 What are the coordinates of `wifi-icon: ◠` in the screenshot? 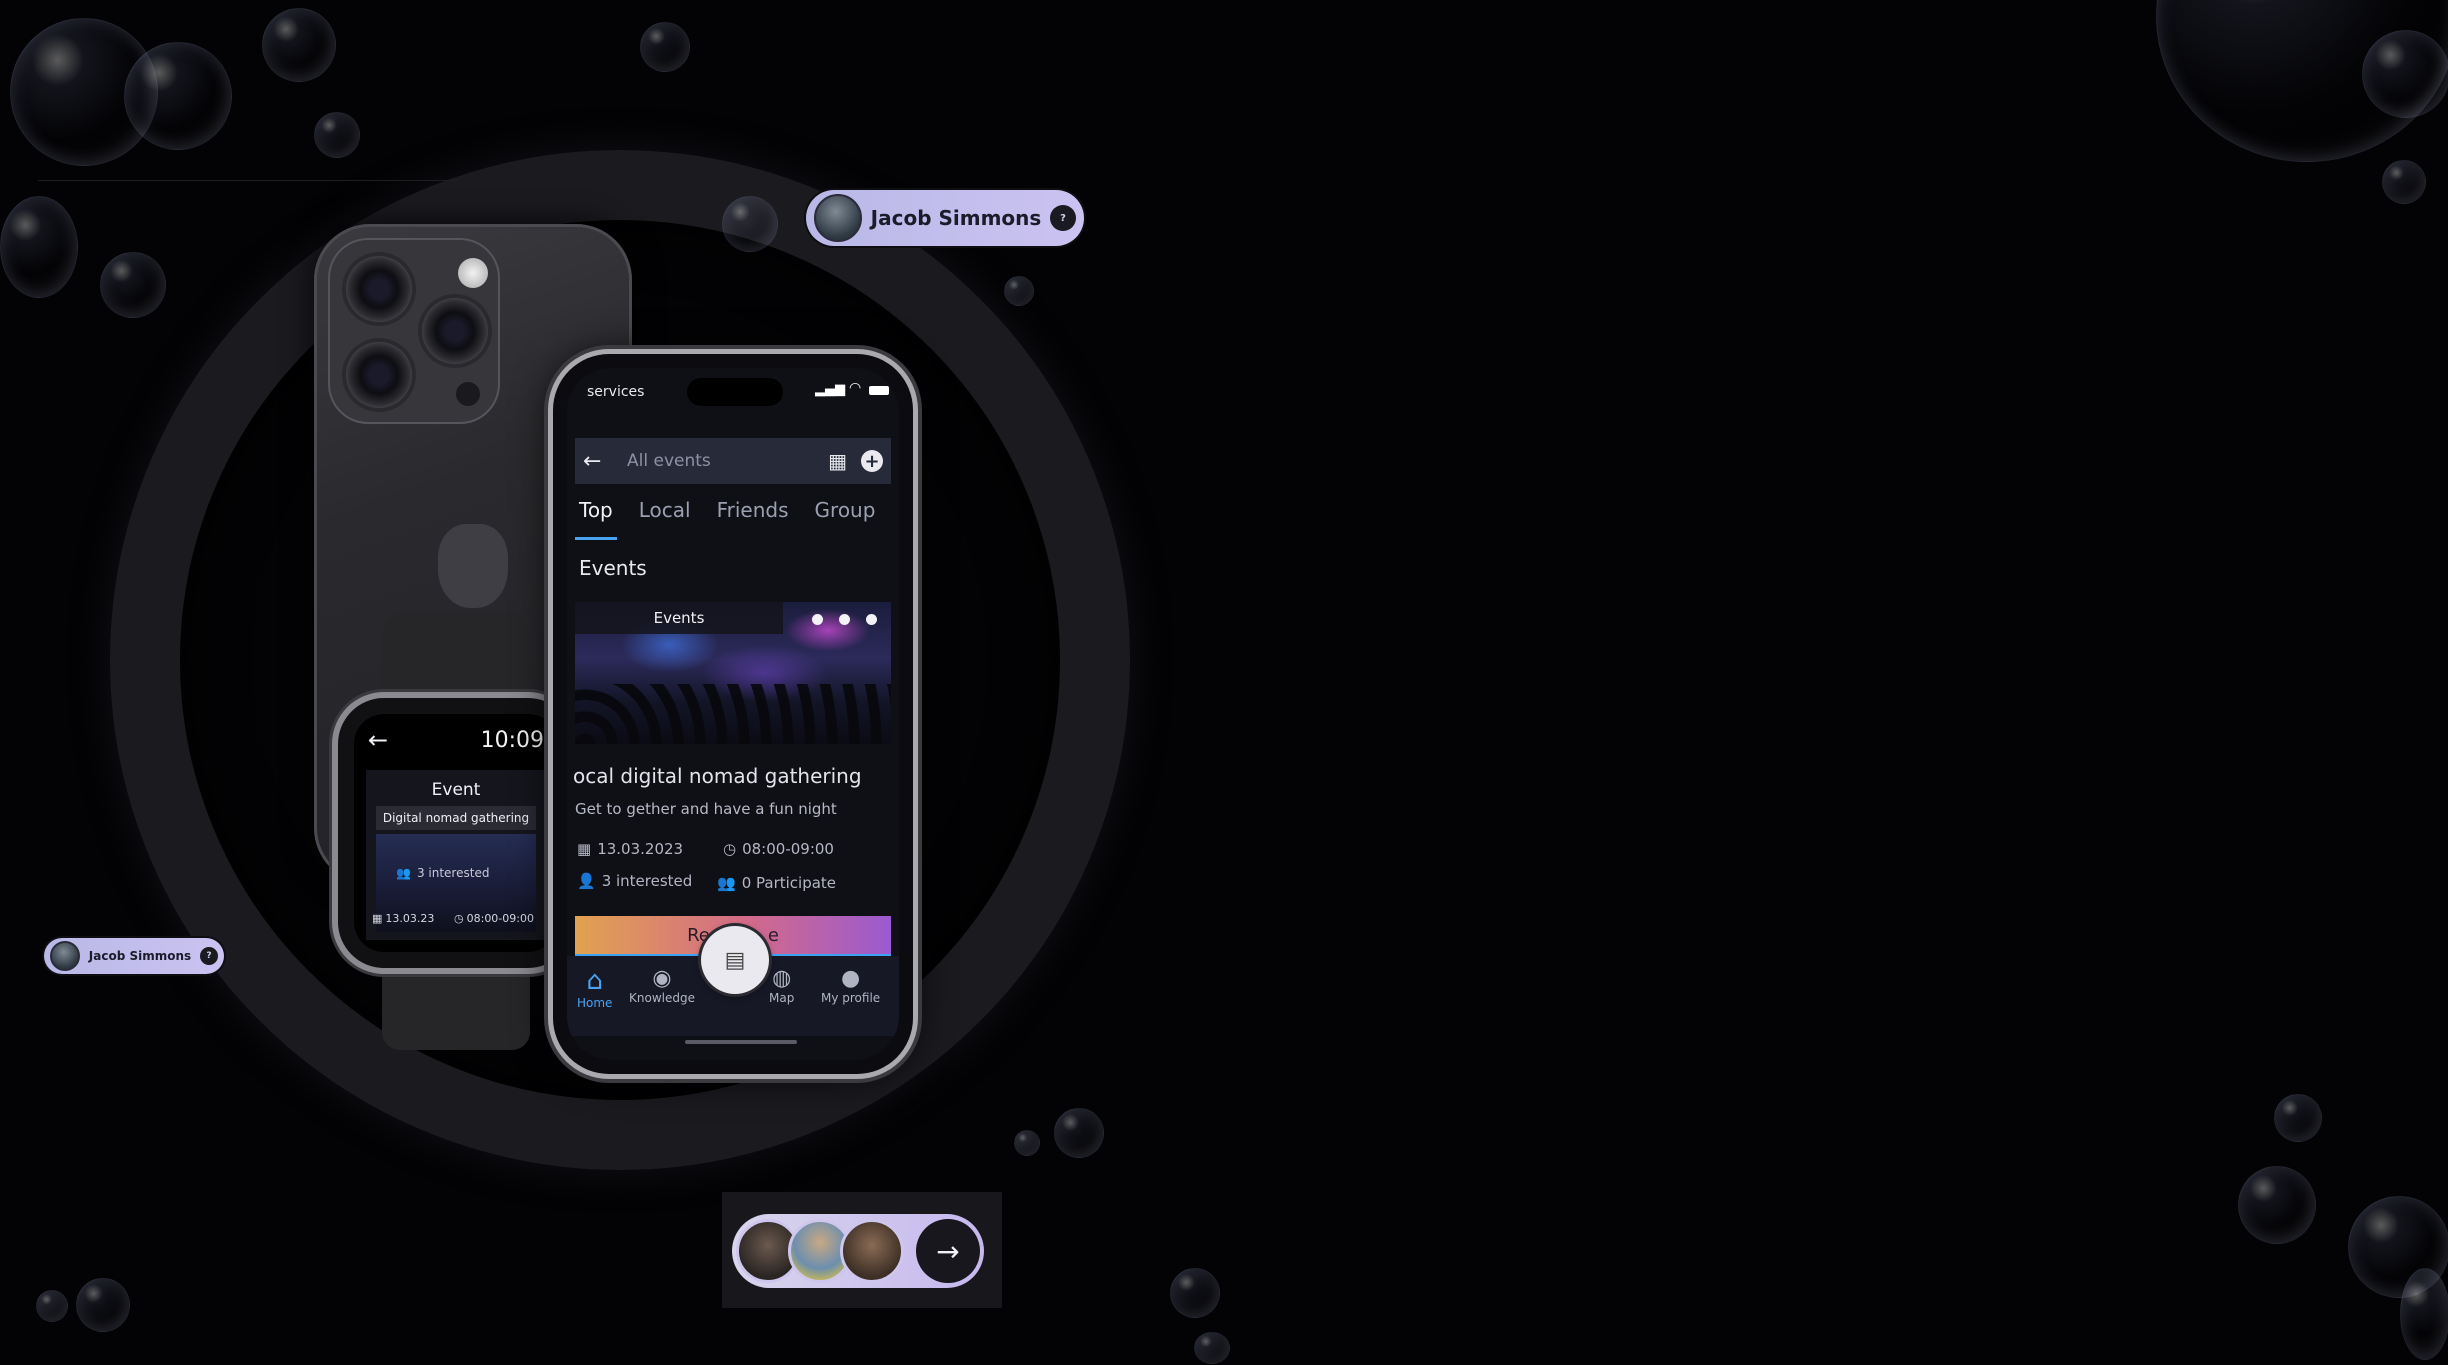 It's located at (855, 388).